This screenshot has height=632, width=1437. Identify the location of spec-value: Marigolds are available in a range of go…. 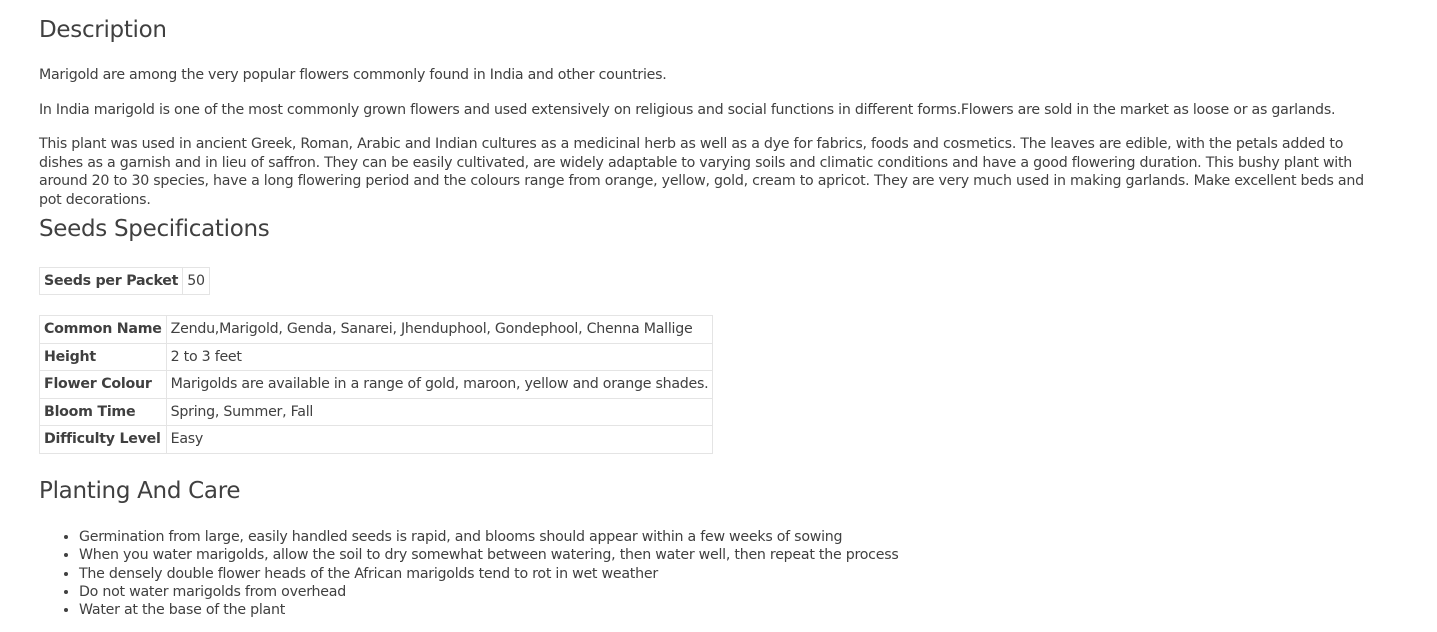
(439, 384).